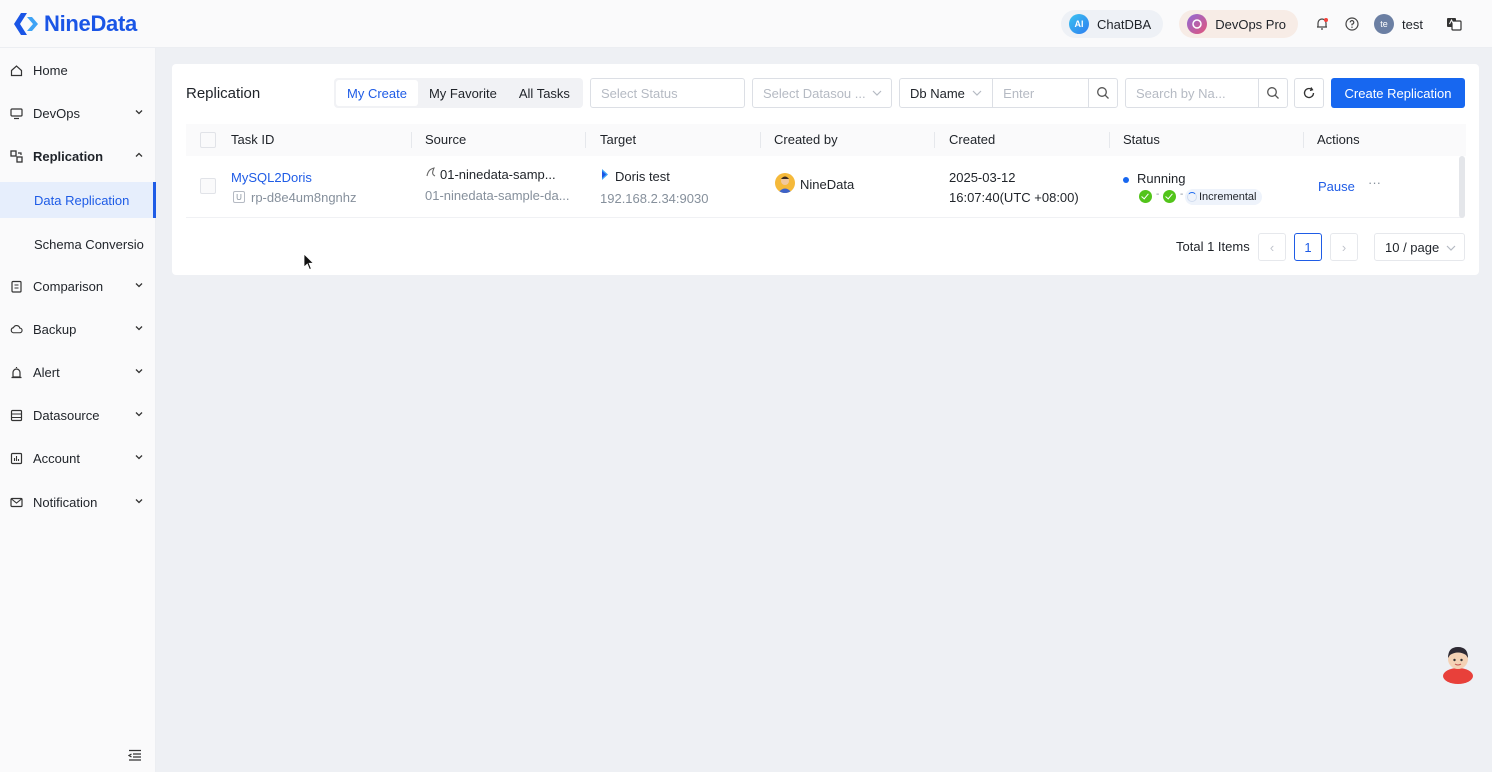  What do you see at coordinates (1398, 93) in the screenshot?
I see `create-replication-button: Create Replication` at bounding box center [1398, 93].